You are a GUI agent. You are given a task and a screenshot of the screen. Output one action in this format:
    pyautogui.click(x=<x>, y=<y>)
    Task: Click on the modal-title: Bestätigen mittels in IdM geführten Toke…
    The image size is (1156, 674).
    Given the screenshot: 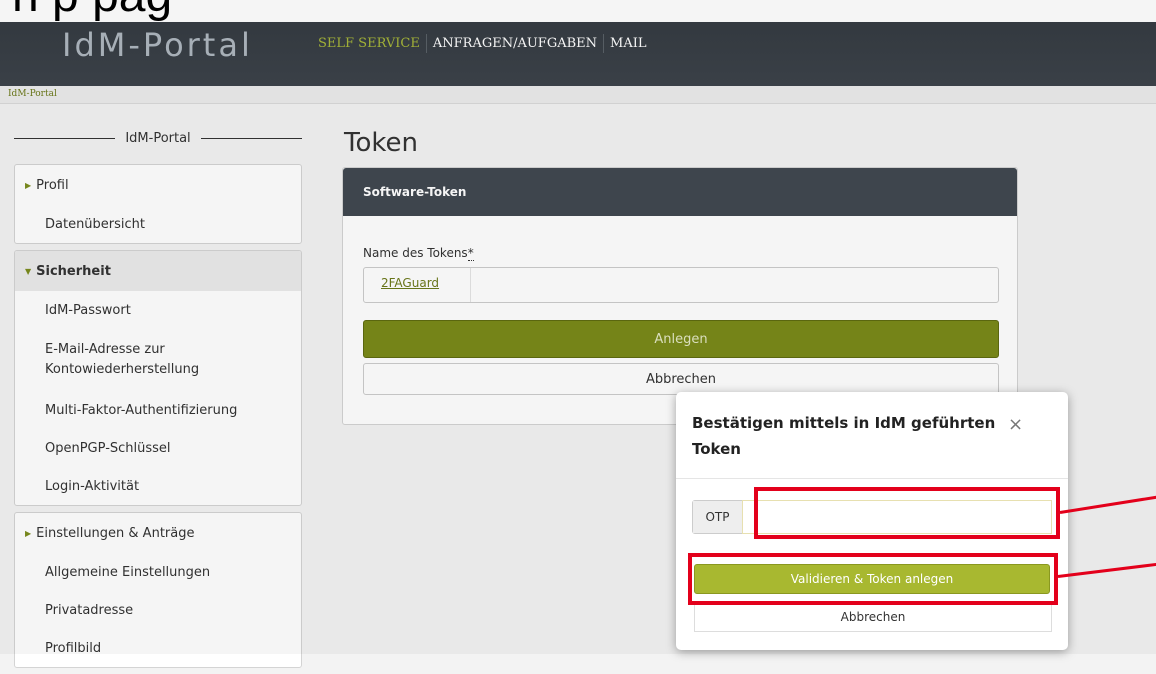 What is the action you would take?
    pyautogui.click(x=844, y=436)
    